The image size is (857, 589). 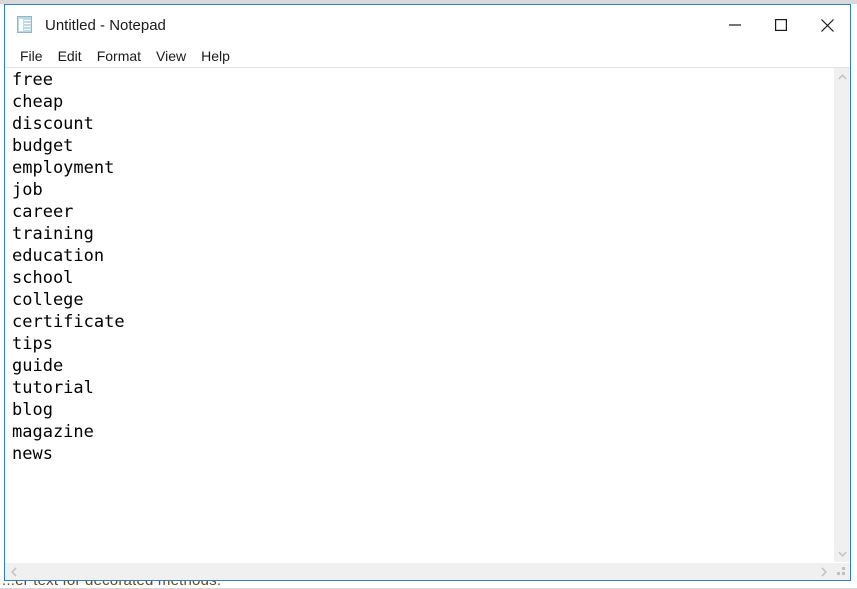 I want to click on vertical-scrollbar-track, so click(x=842, y=315).